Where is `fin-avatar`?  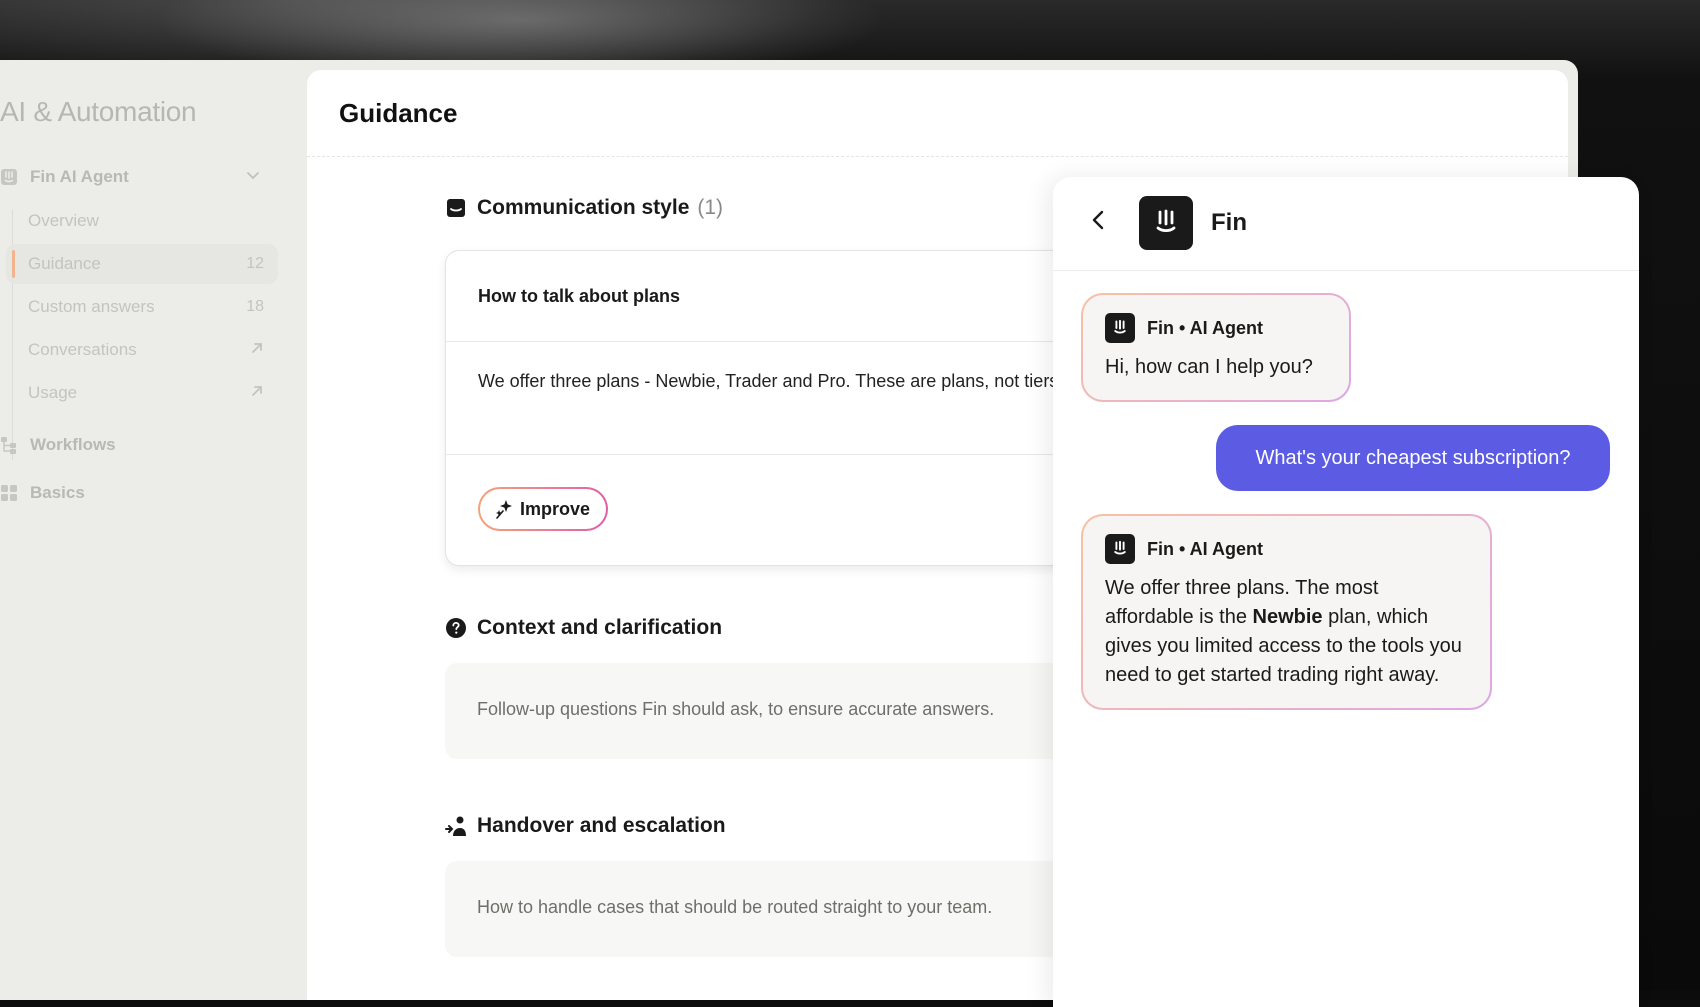
fin-avatar is located at coordinates (1166, 223).